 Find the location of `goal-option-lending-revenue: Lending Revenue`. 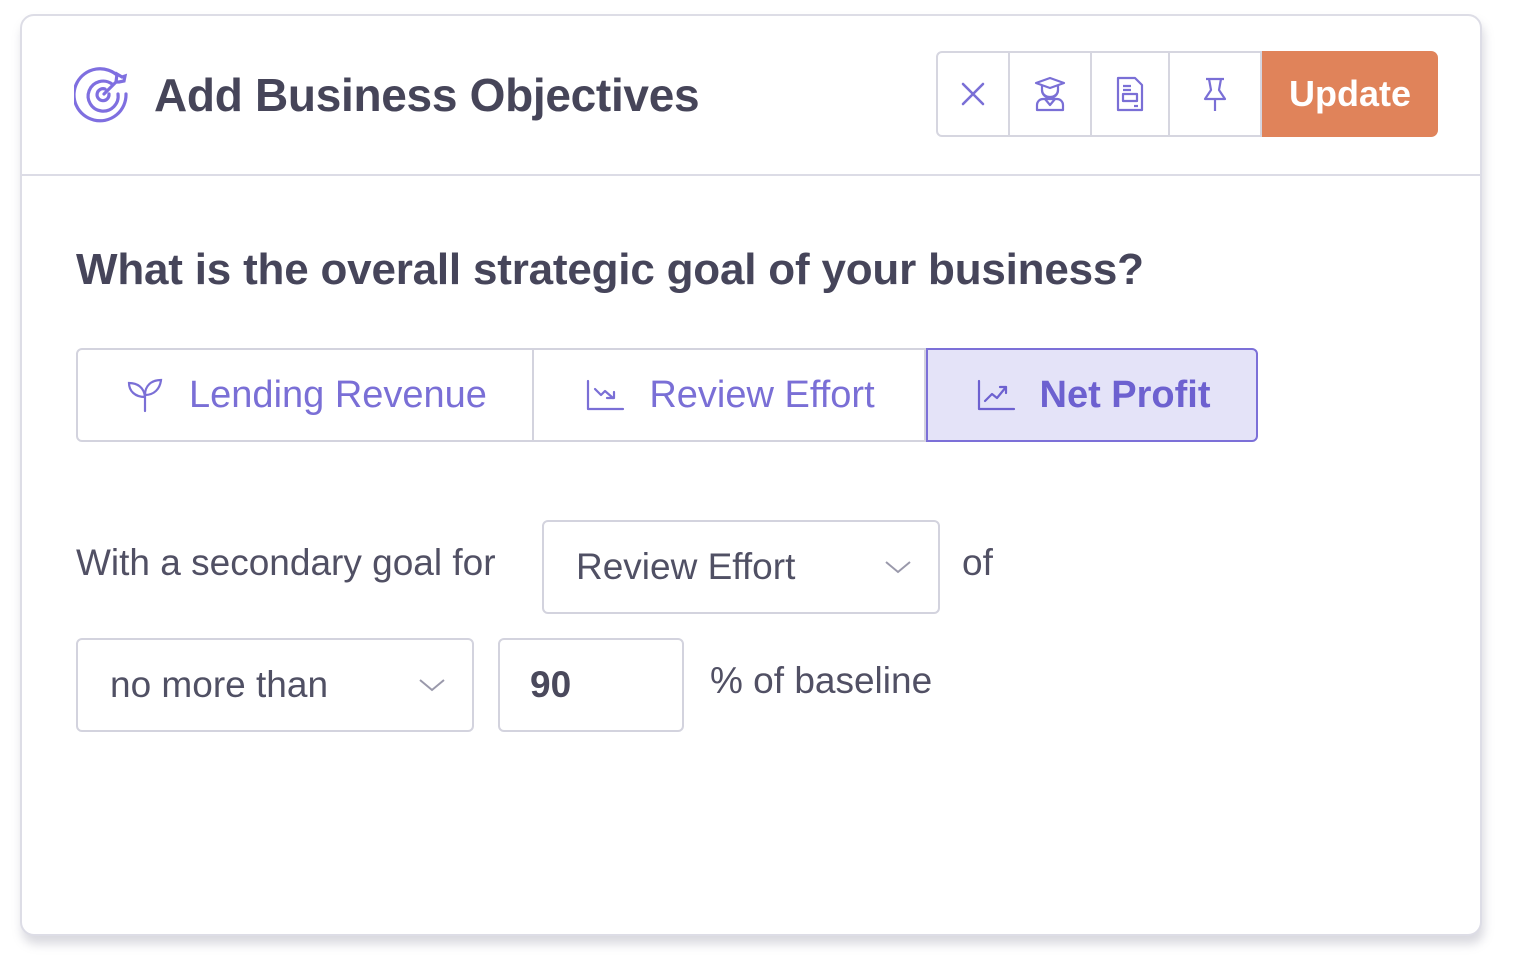

goal-option-lending-revenue: Lending Revenue is located at coordinates (305, 395).